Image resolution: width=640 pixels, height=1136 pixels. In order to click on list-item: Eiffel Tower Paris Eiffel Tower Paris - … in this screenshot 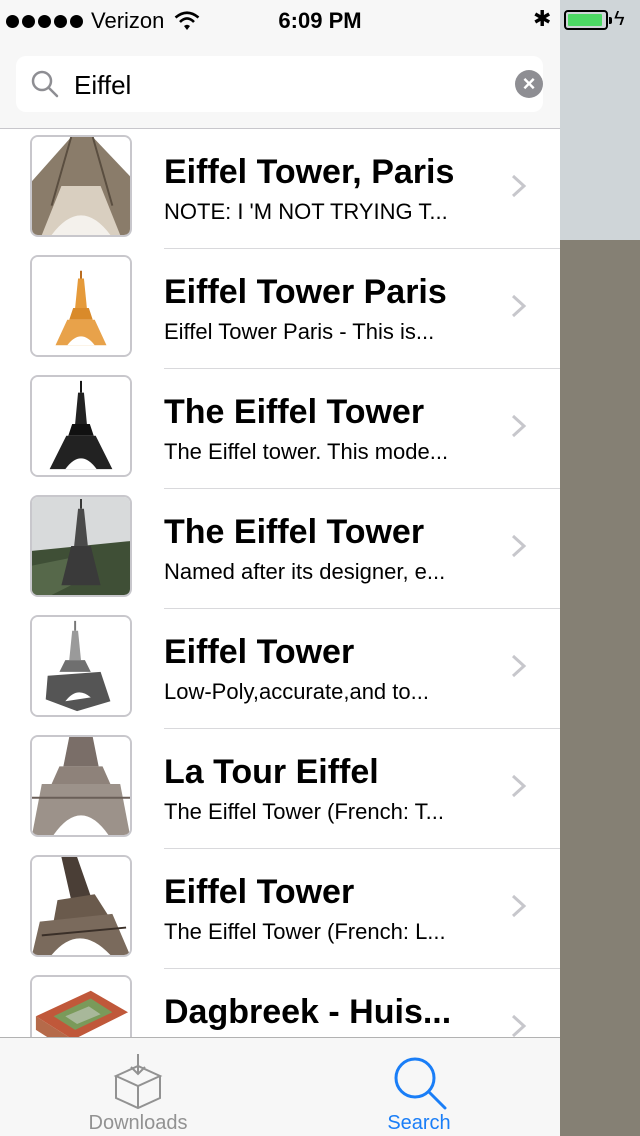, I will do `click(280, 309)`.